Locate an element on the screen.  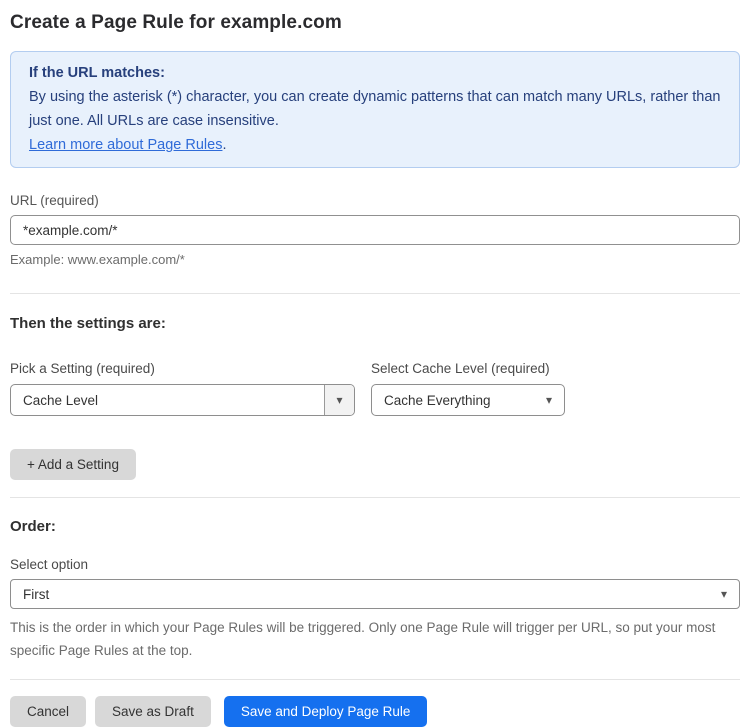
pick-setting-group: Pick a Setting (required) Cache Level ▾ is located at coordinates (182, 388).